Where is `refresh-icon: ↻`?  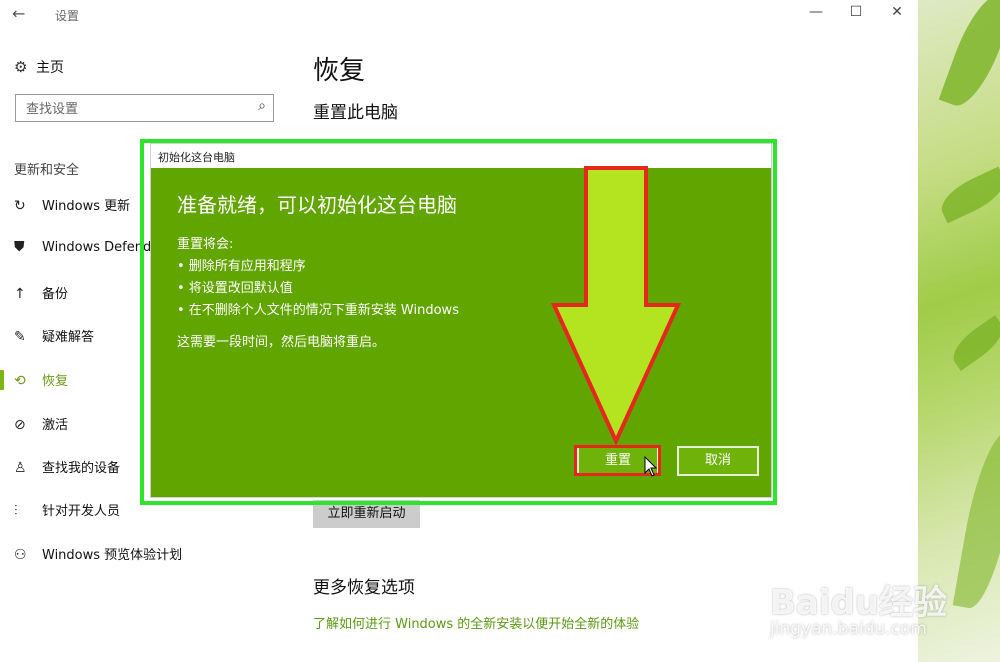 refresh-icon: ↻ is located at coordinates (20, 206).